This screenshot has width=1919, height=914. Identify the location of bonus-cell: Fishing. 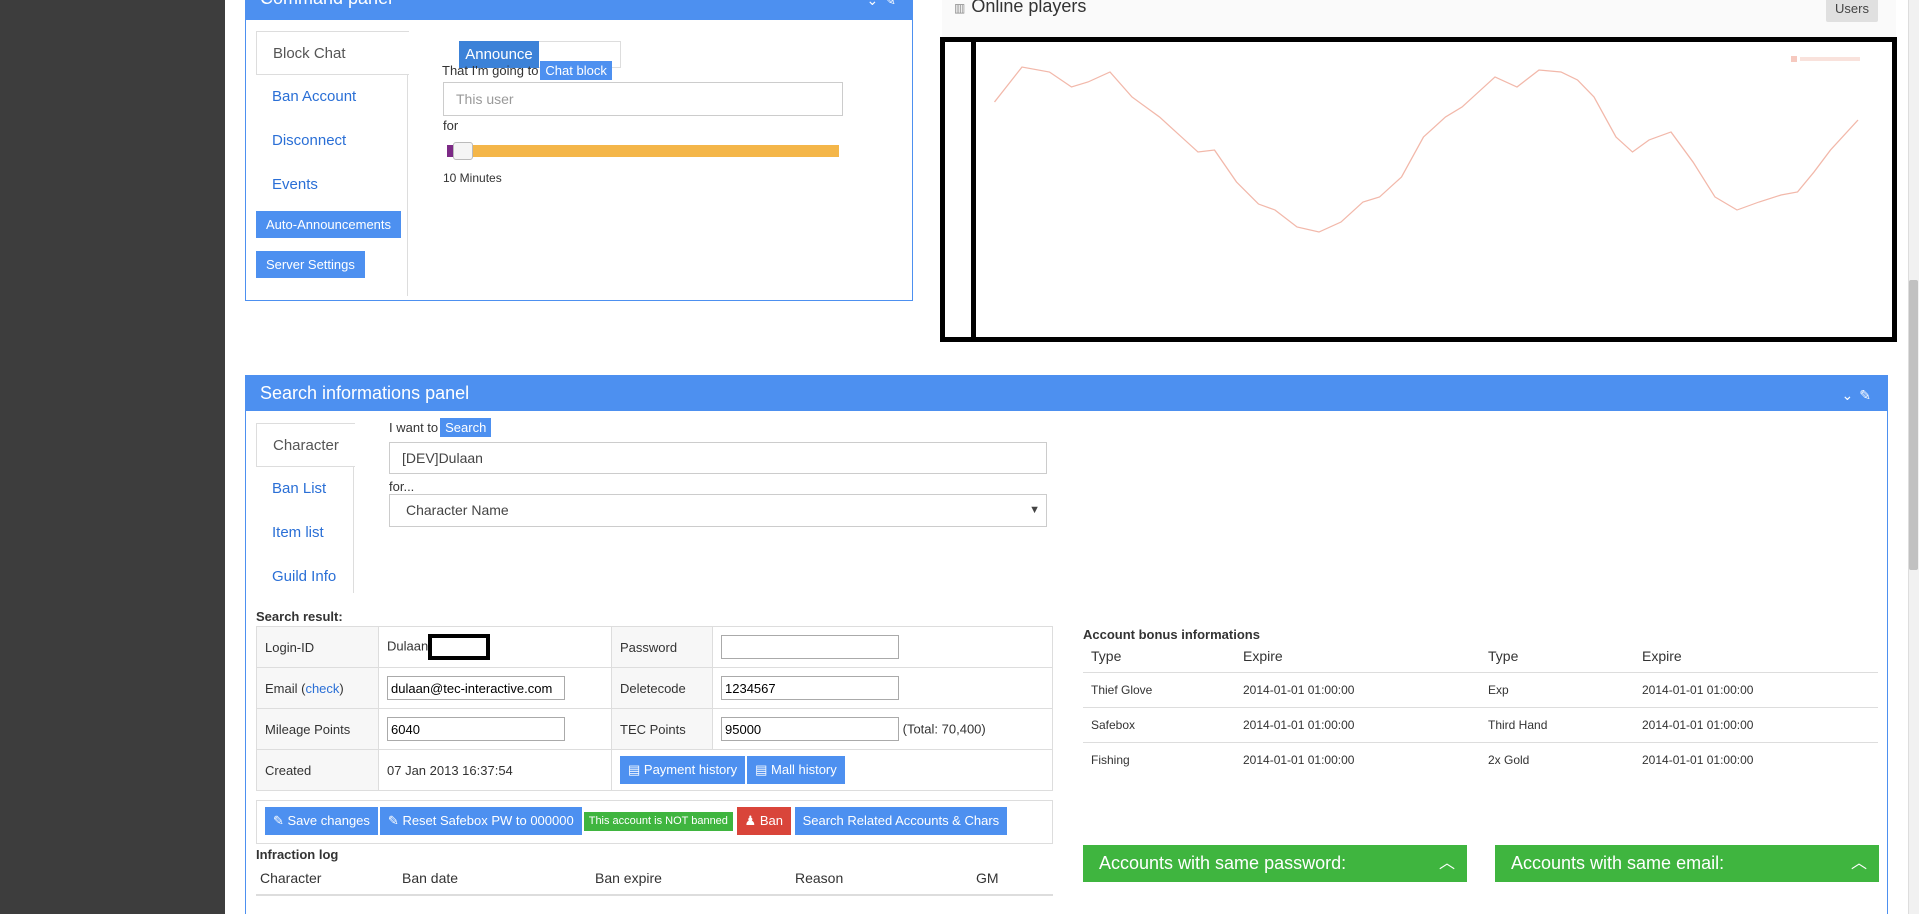
(1110, 760).